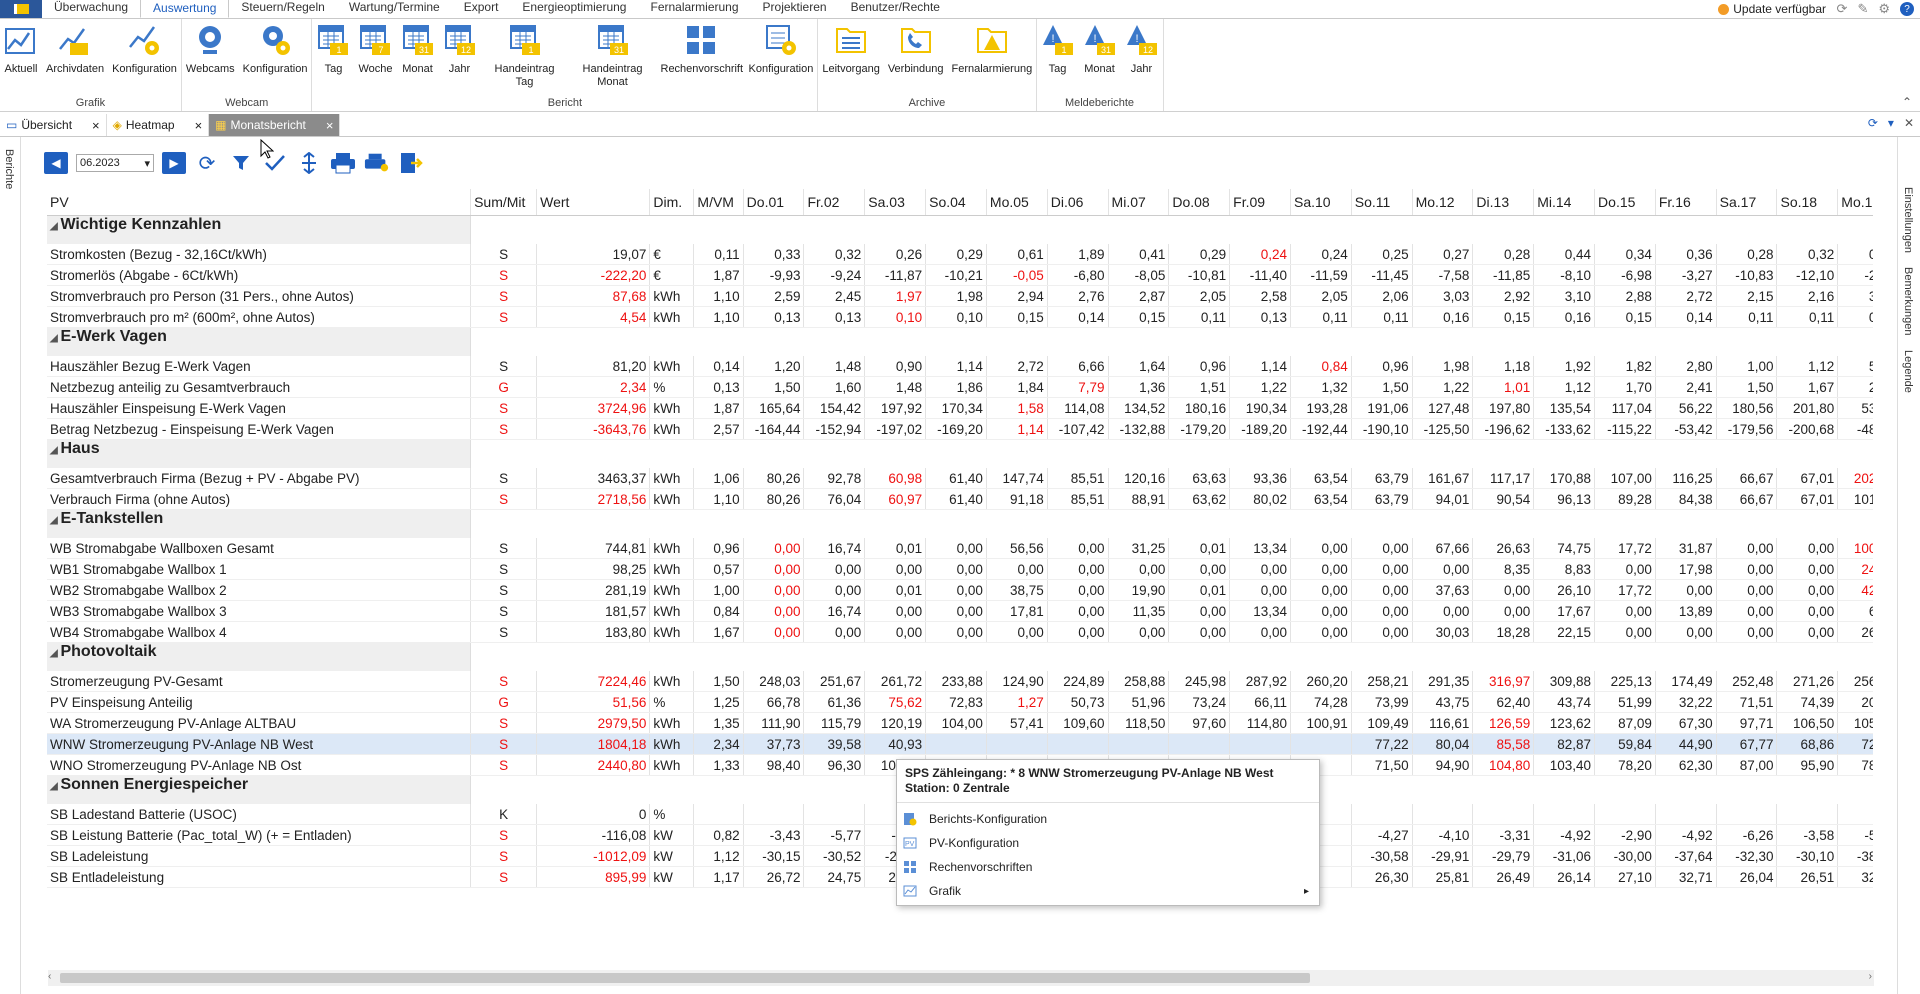 The width and height of the screenshot is (1920, 994). Describe the element at coordinates (1873, 123) in the screenshot. I see `sync-icon: ⟳` at that location.